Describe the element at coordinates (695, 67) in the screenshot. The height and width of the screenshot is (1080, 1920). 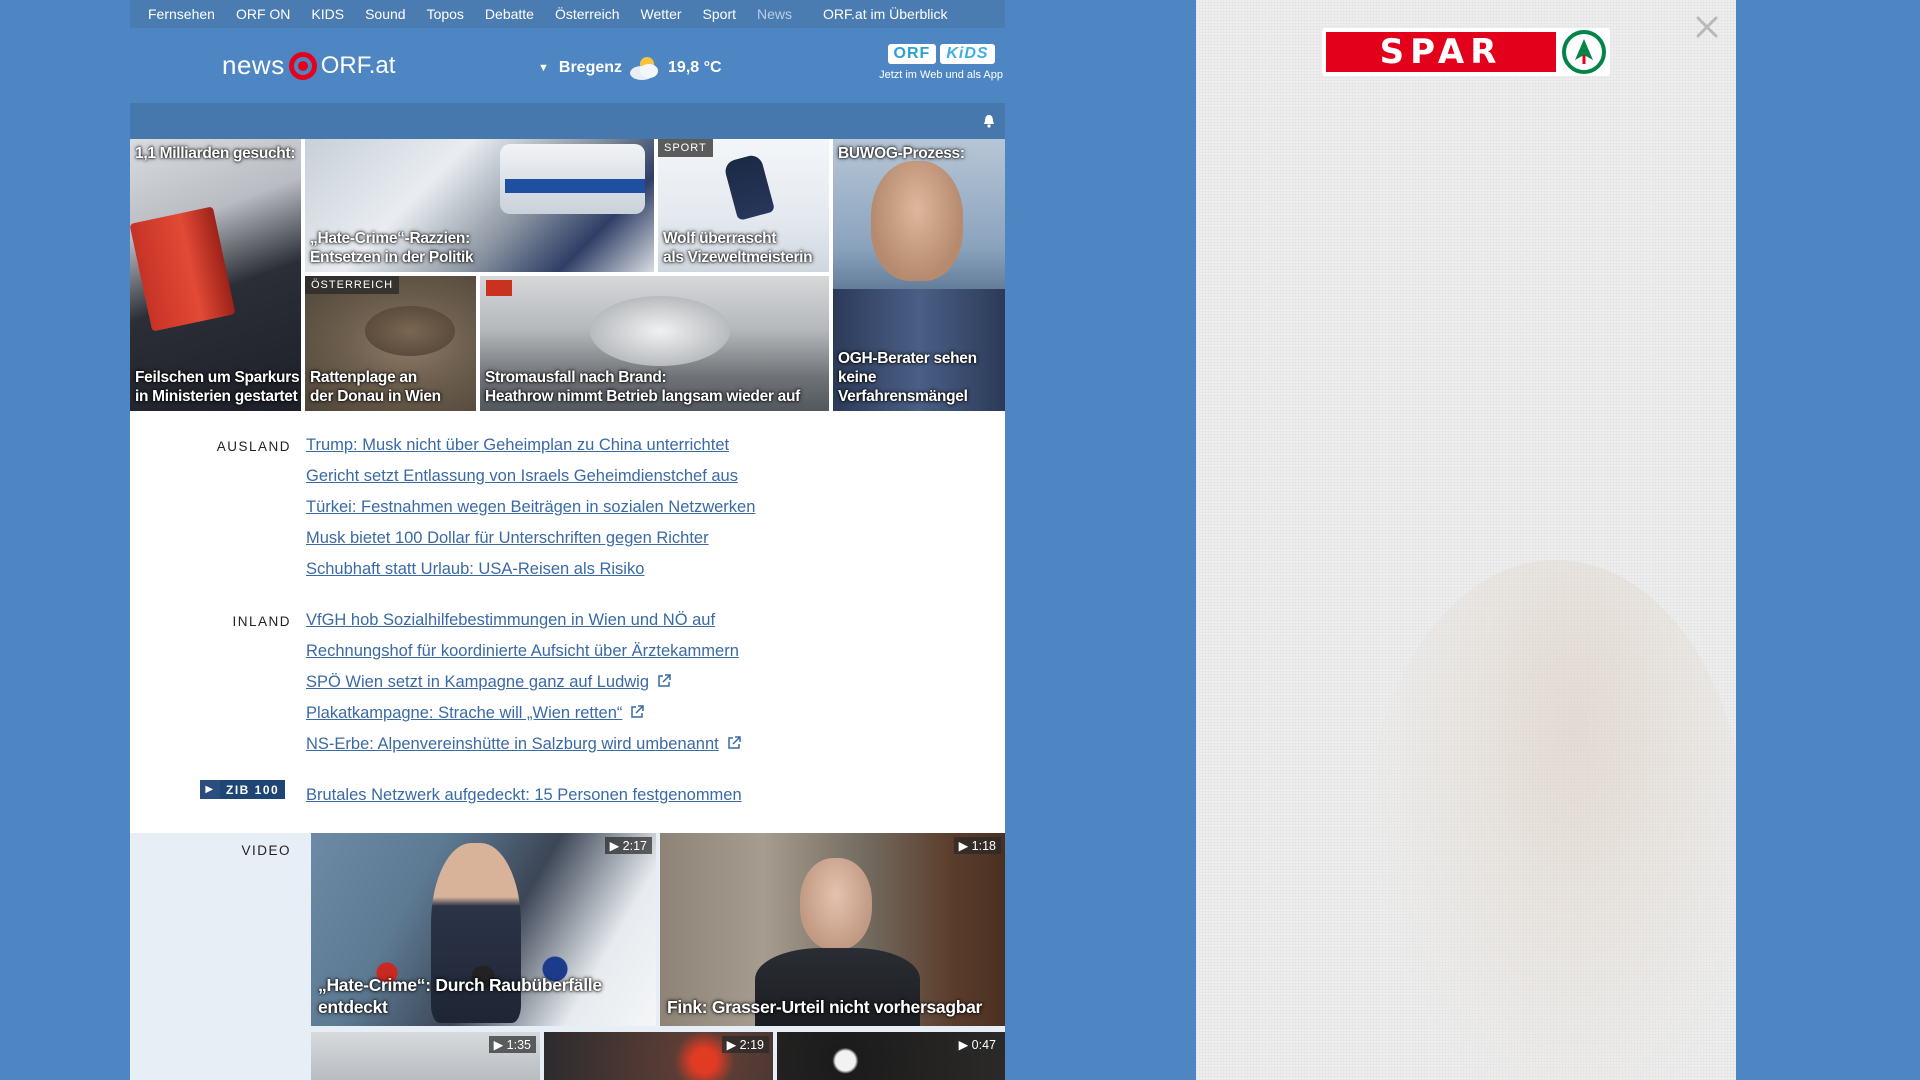
I see `weather-temperature: 19,8 °C` at that location.